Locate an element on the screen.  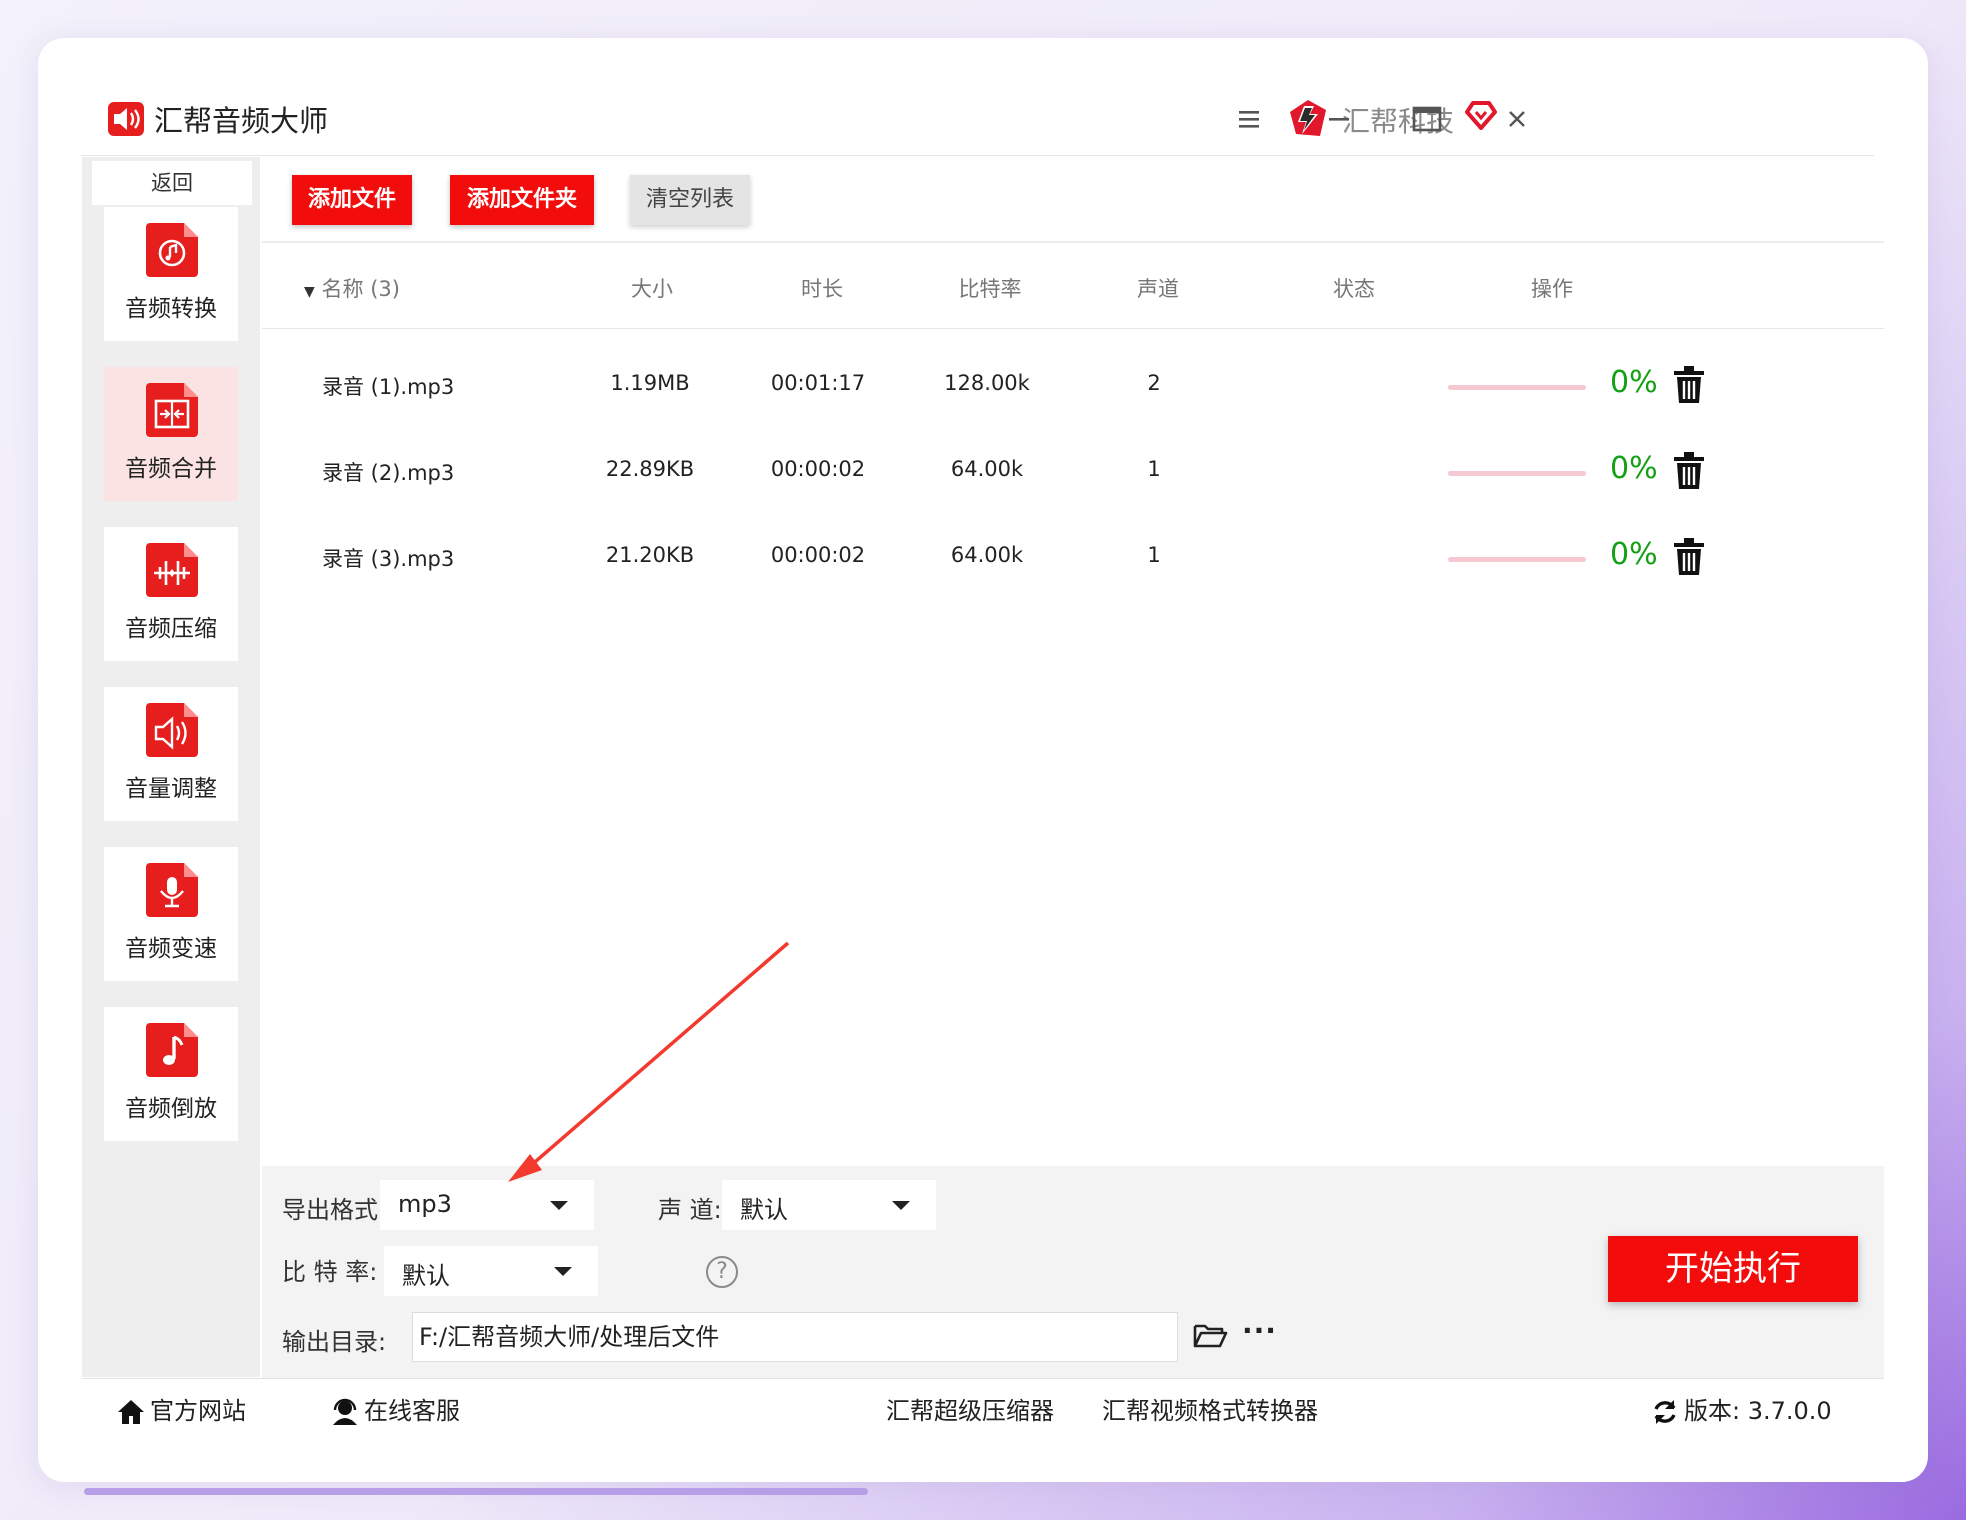
menu-icon is located at coordinates (1249, 119).